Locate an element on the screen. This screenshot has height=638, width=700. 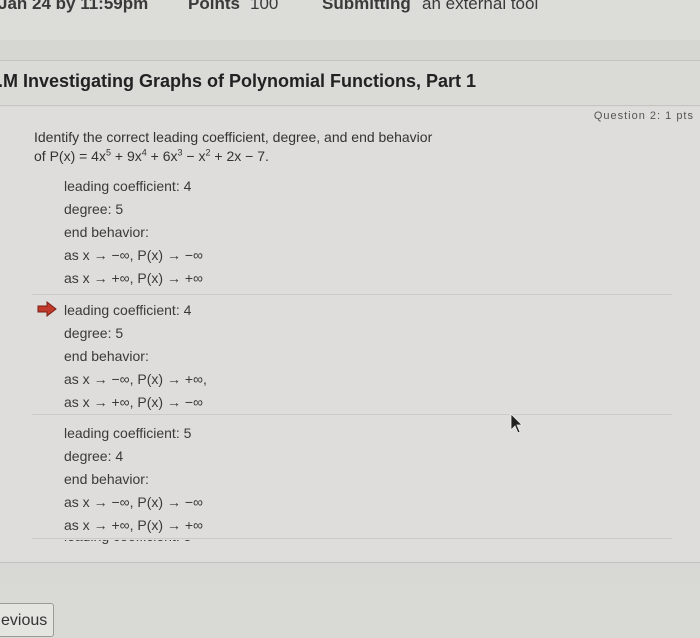
submitting-value: an external tool is located at coordinates (480, 6).